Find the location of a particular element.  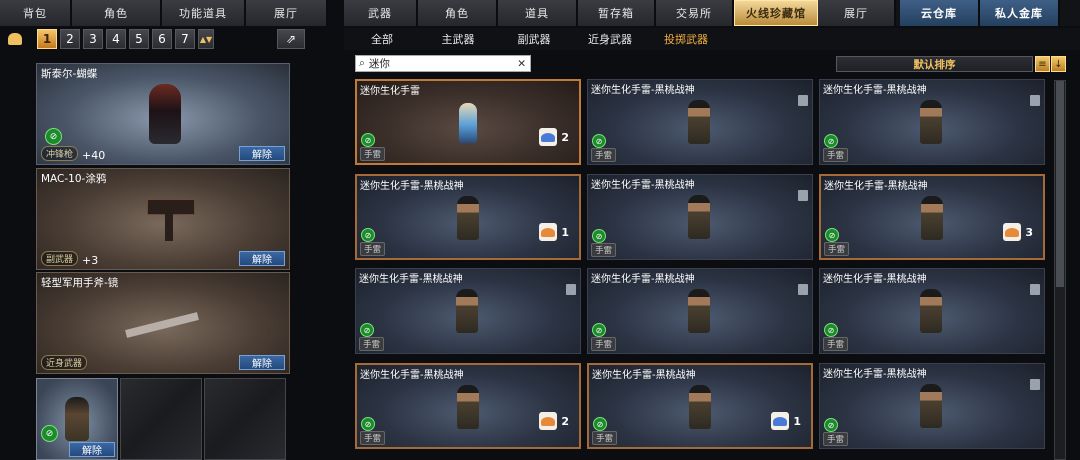

tab-backpack: 背包 is located at coordinates (36, 13).